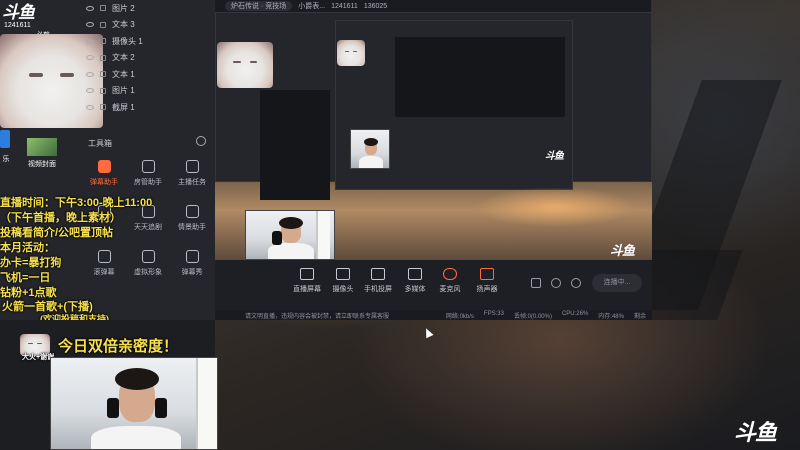 This screenshot has height=450, width=800. I want to click on speaker-button: 扬声器, so click(487, 281).